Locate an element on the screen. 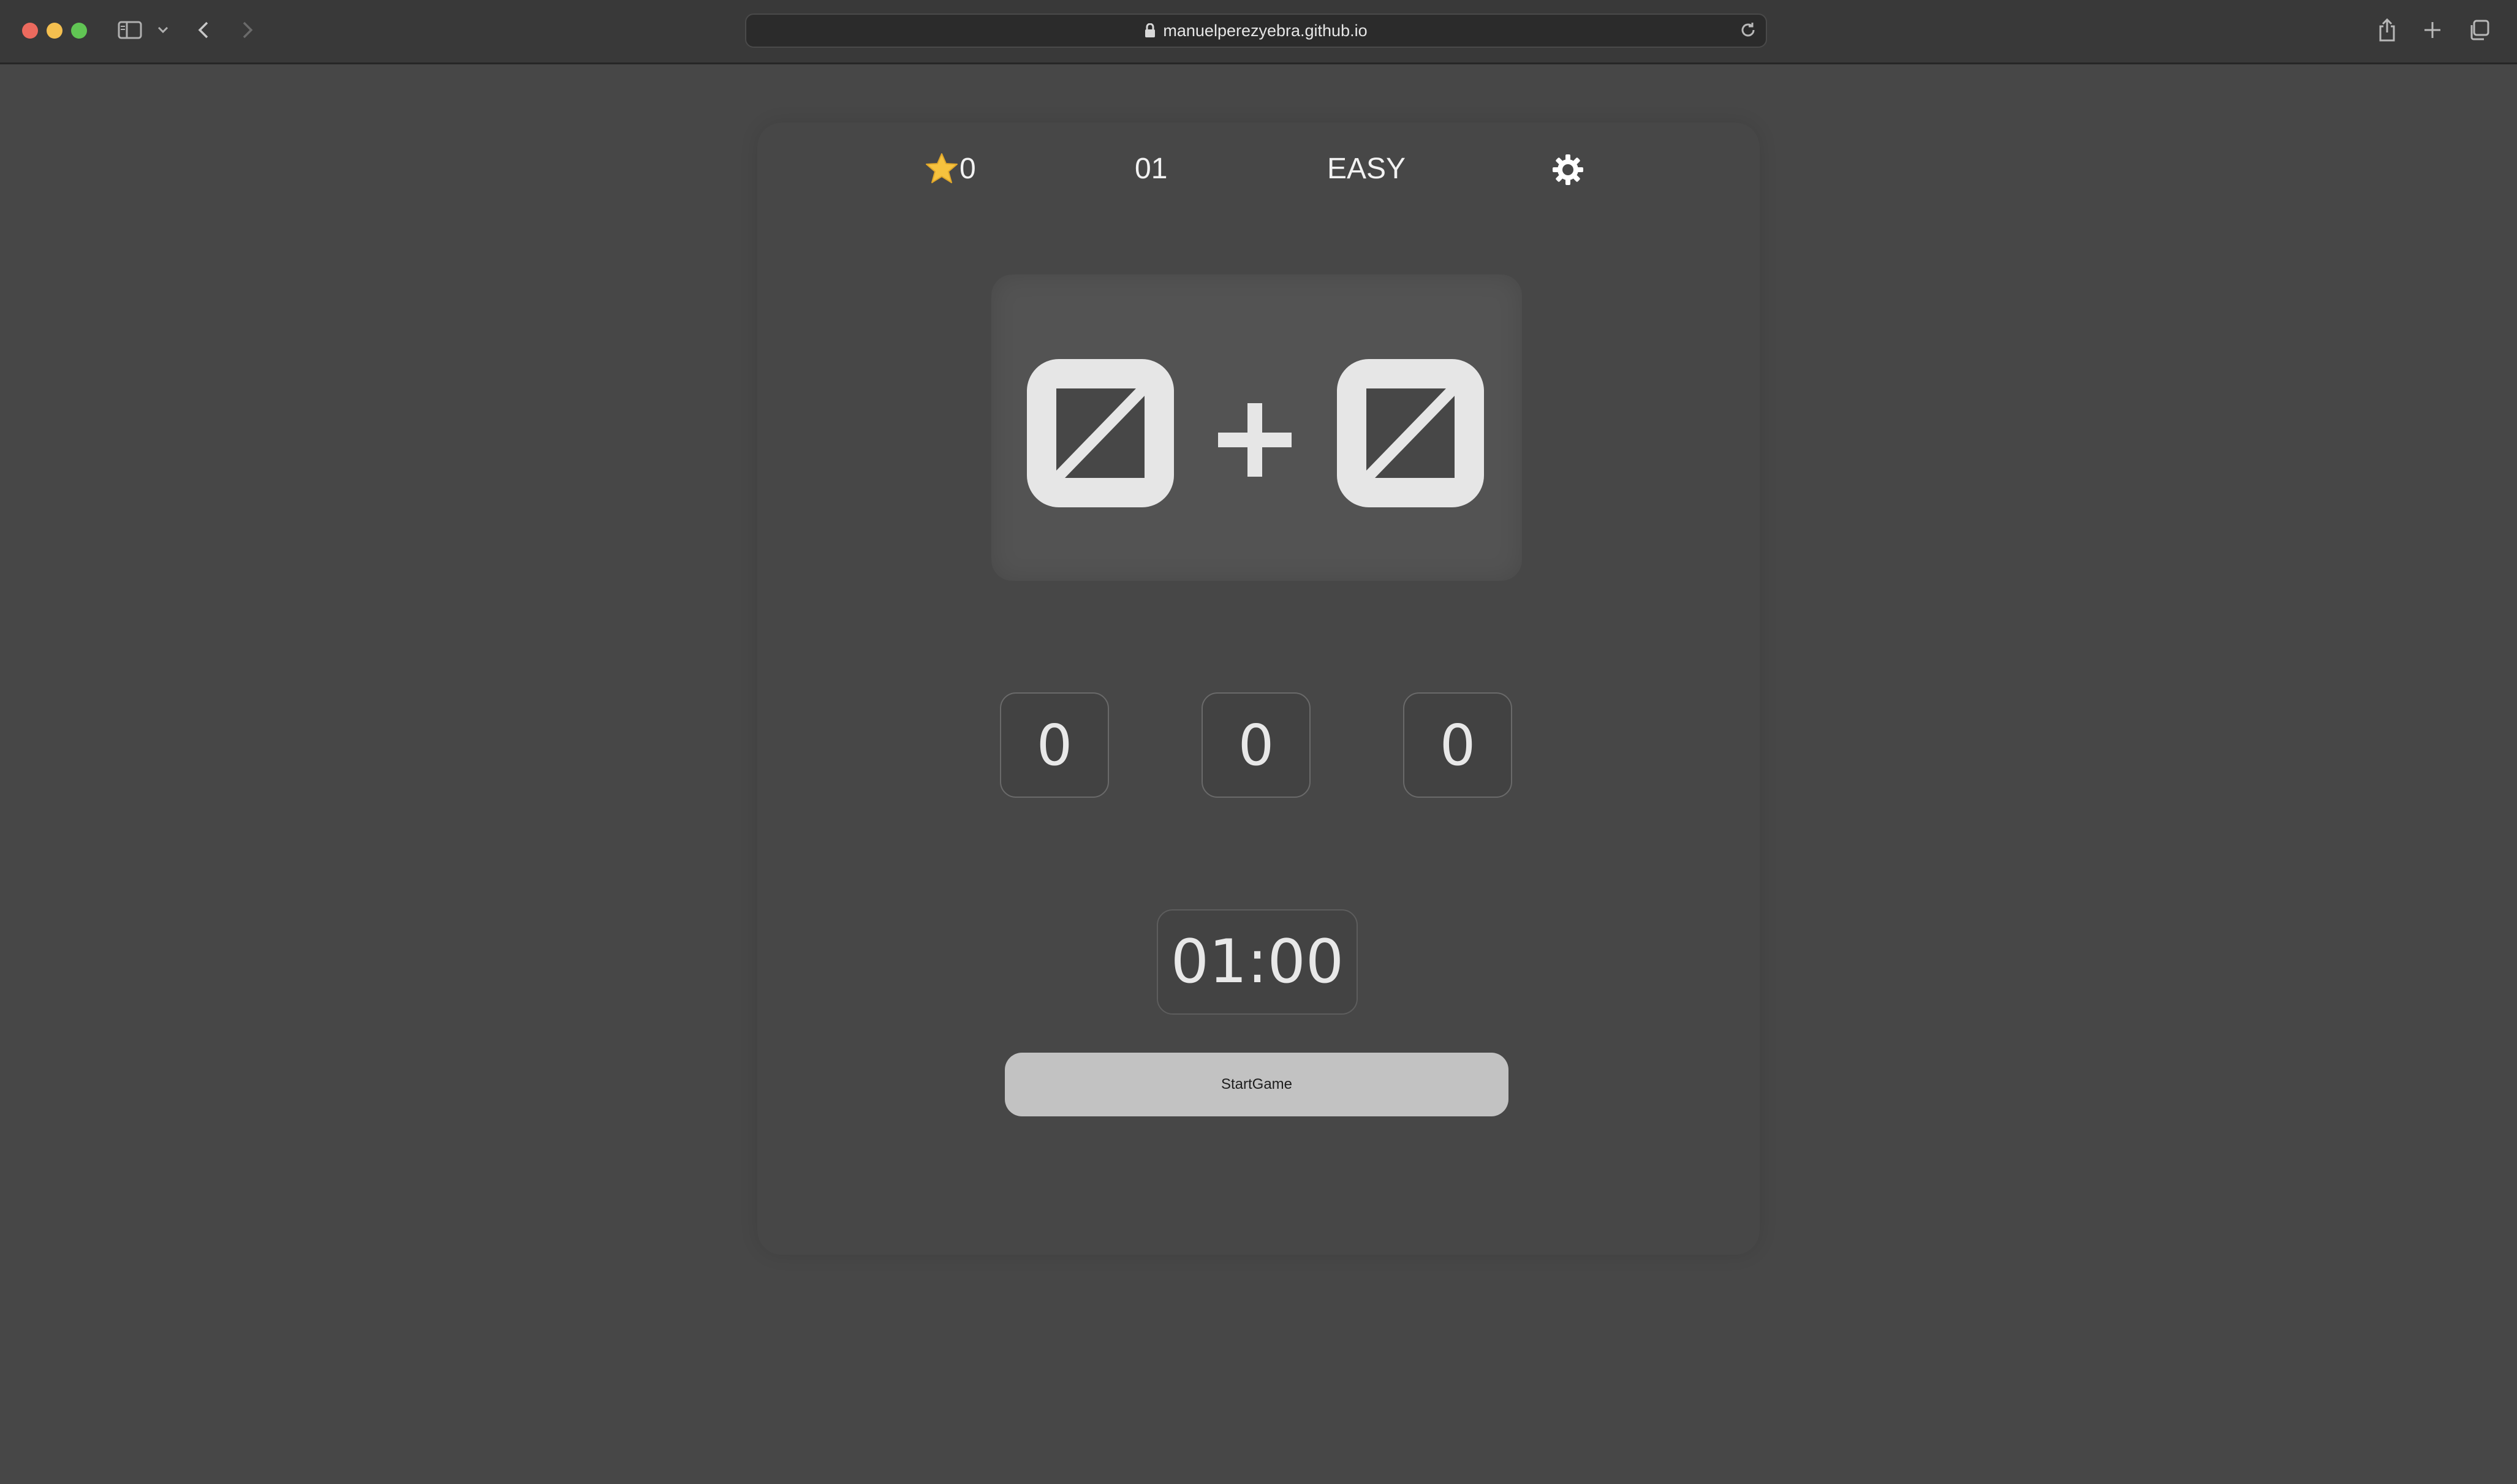 The image size is (2517, 1484). sidebar-toggle-icon is located at coordinates (130, 30).